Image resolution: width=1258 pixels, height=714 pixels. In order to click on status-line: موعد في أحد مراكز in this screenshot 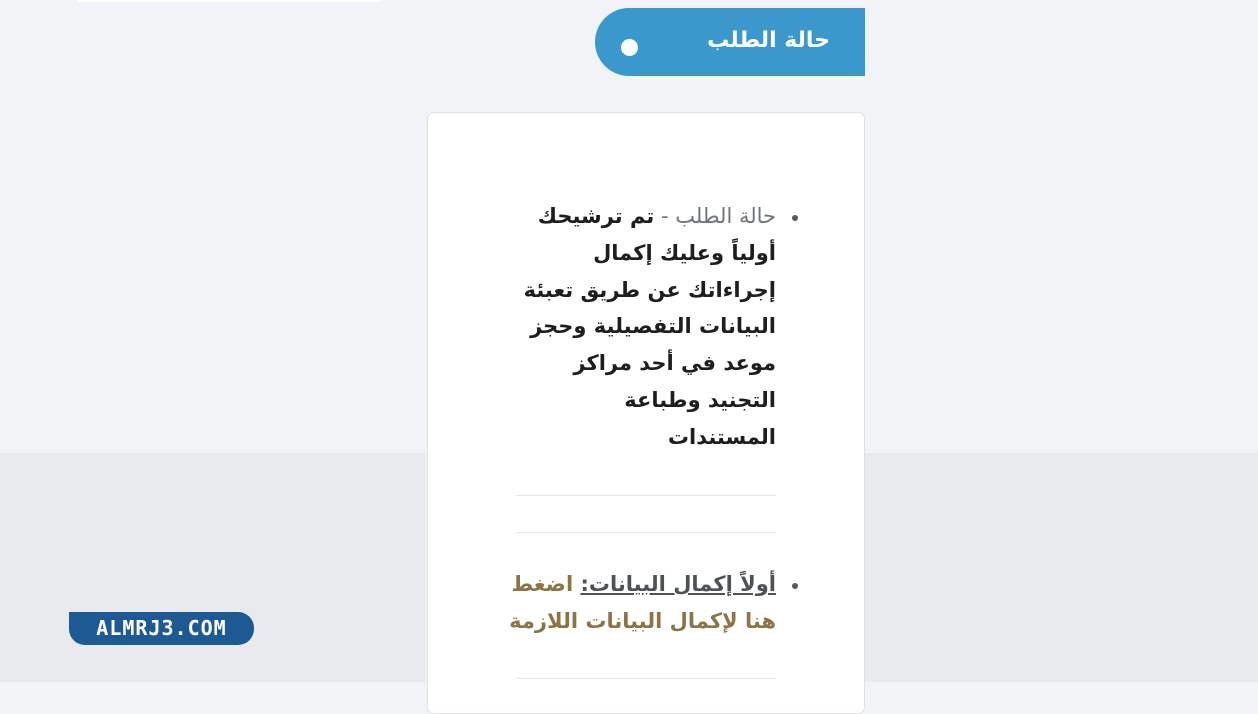, I will do `click(674, 363)`.